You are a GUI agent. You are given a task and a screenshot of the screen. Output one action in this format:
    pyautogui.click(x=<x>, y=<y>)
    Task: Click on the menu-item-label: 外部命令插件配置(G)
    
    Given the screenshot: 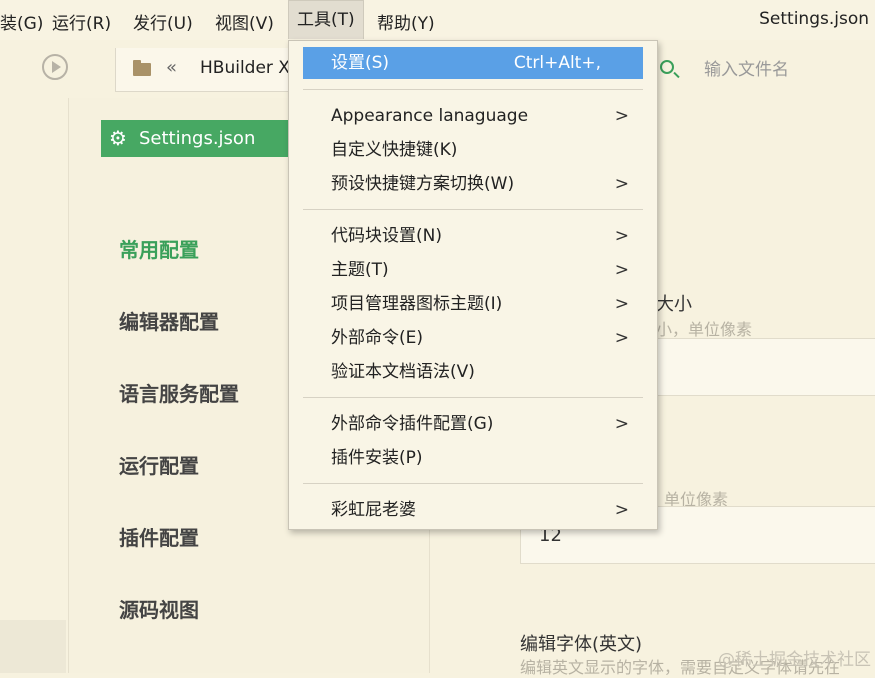 What is the action you would take?
    pyautogui.click(x=412, y=424)
    